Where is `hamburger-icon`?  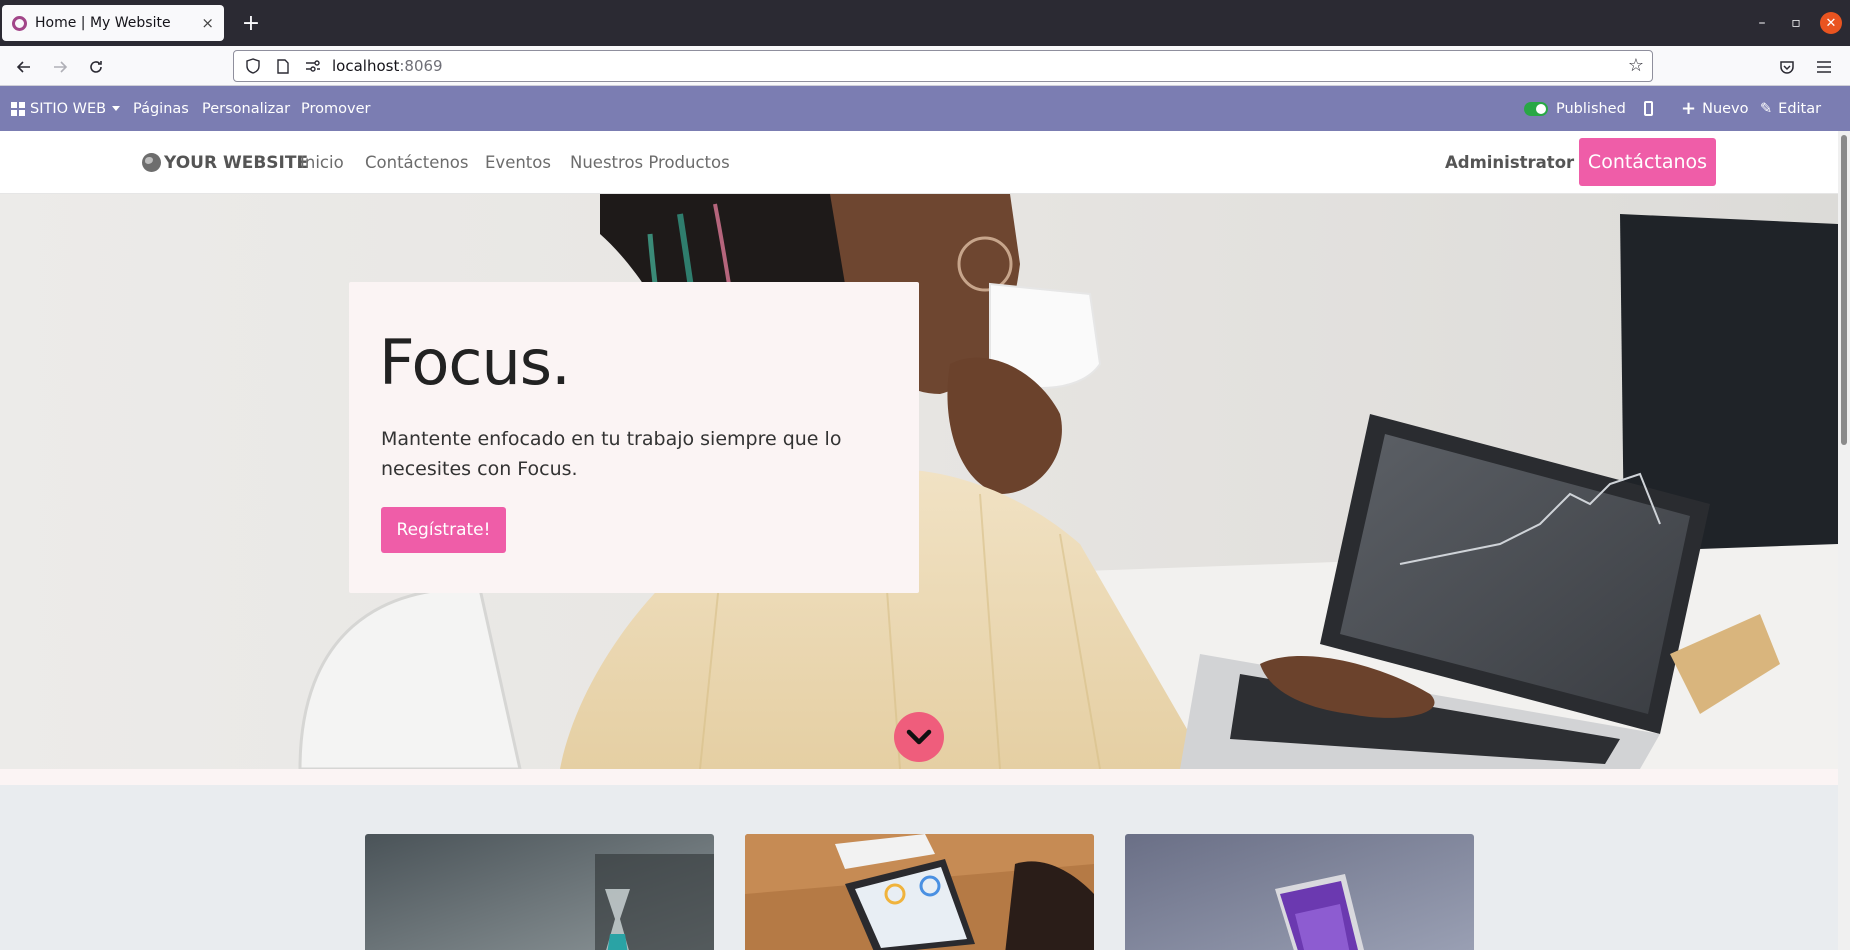
hamburger-icon is located at coordinates (1824, 67).